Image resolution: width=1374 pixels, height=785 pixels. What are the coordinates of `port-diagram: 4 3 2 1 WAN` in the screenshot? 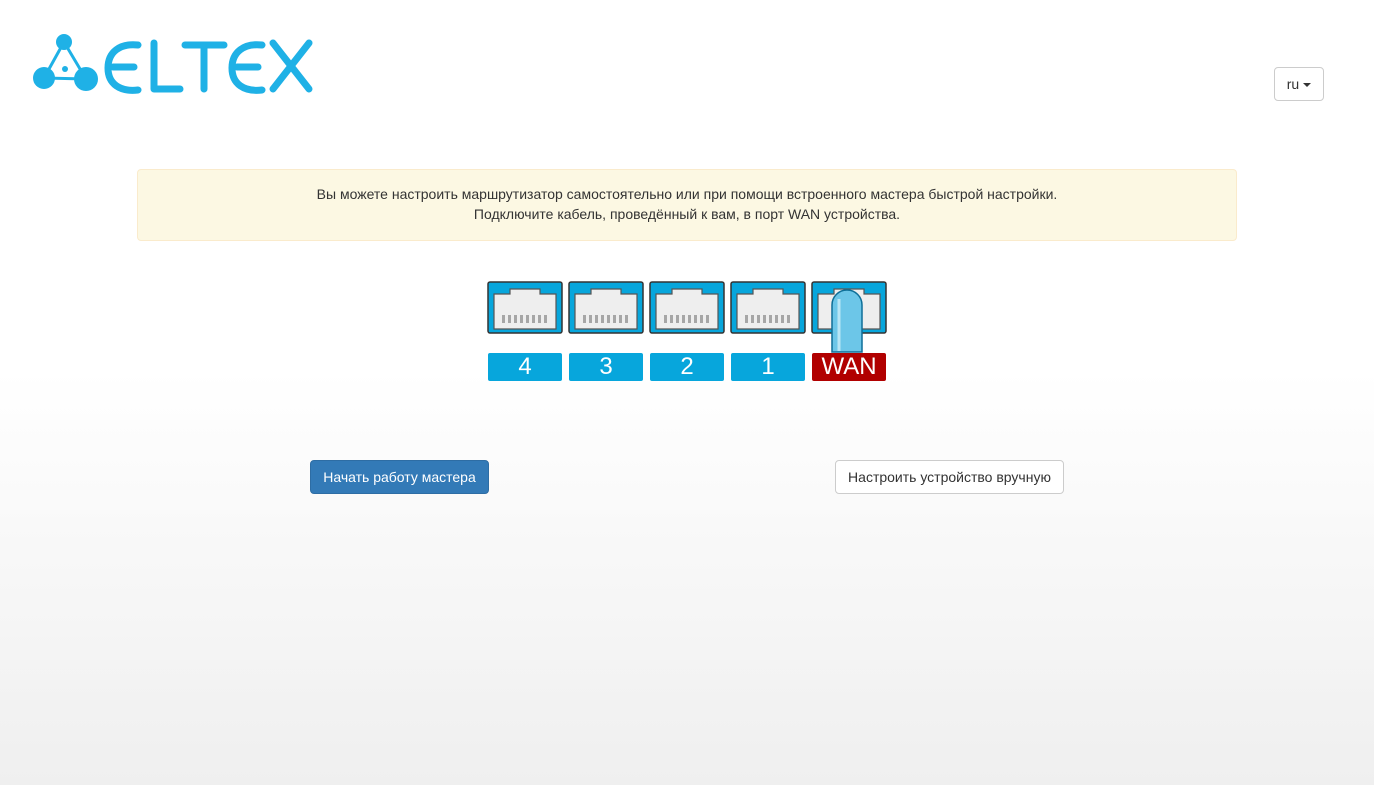 It's located at (687, 332).